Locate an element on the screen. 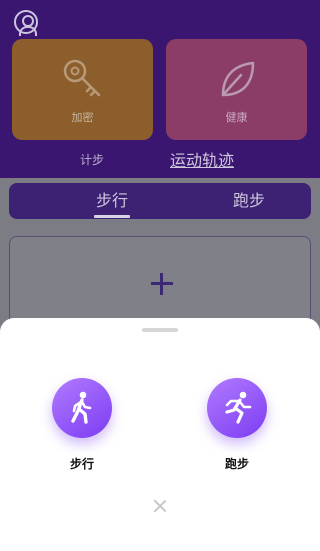 The width and height of the screenshot is (320, 551). run-option-button is located at coordinates (237, 408).